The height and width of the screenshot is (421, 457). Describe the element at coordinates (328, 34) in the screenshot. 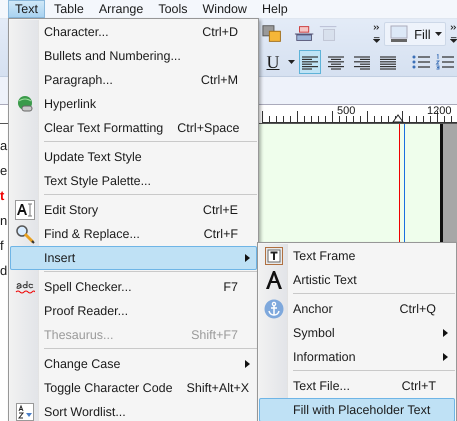

I see `distribute-icon` at that location.